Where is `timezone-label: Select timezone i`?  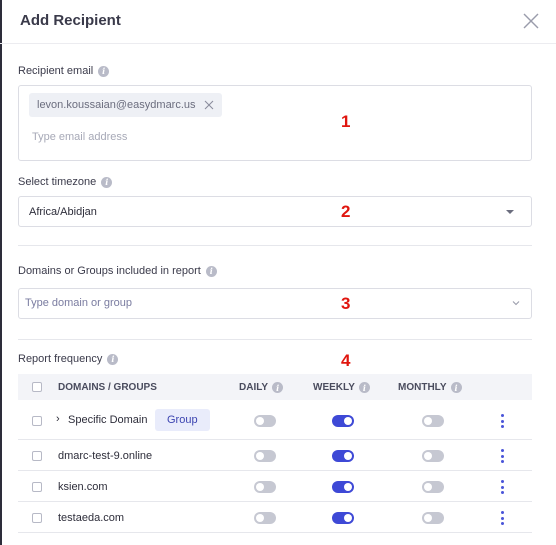 timezone-label: Select timezone i is located at coordinates (65, 182).